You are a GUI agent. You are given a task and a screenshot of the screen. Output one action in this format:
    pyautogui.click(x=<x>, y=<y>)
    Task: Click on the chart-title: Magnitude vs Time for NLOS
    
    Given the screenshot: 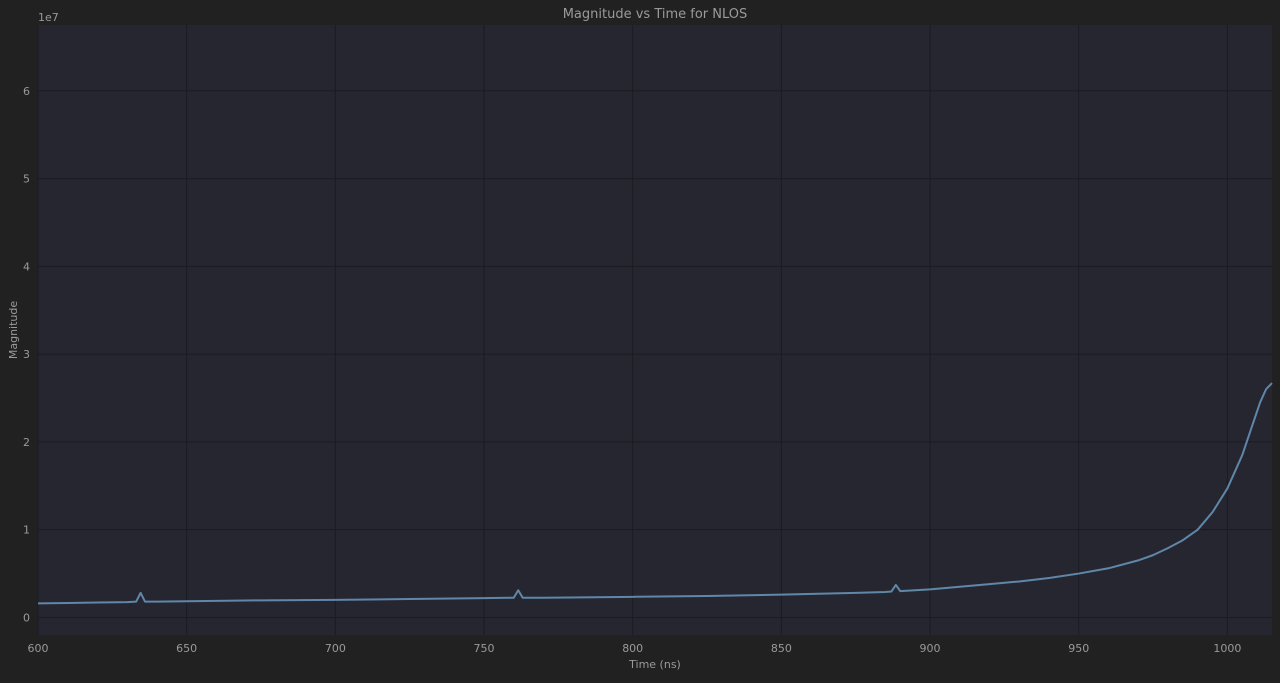 What is the action you would take?
    pyautogui.click(x=655, y=14)
    